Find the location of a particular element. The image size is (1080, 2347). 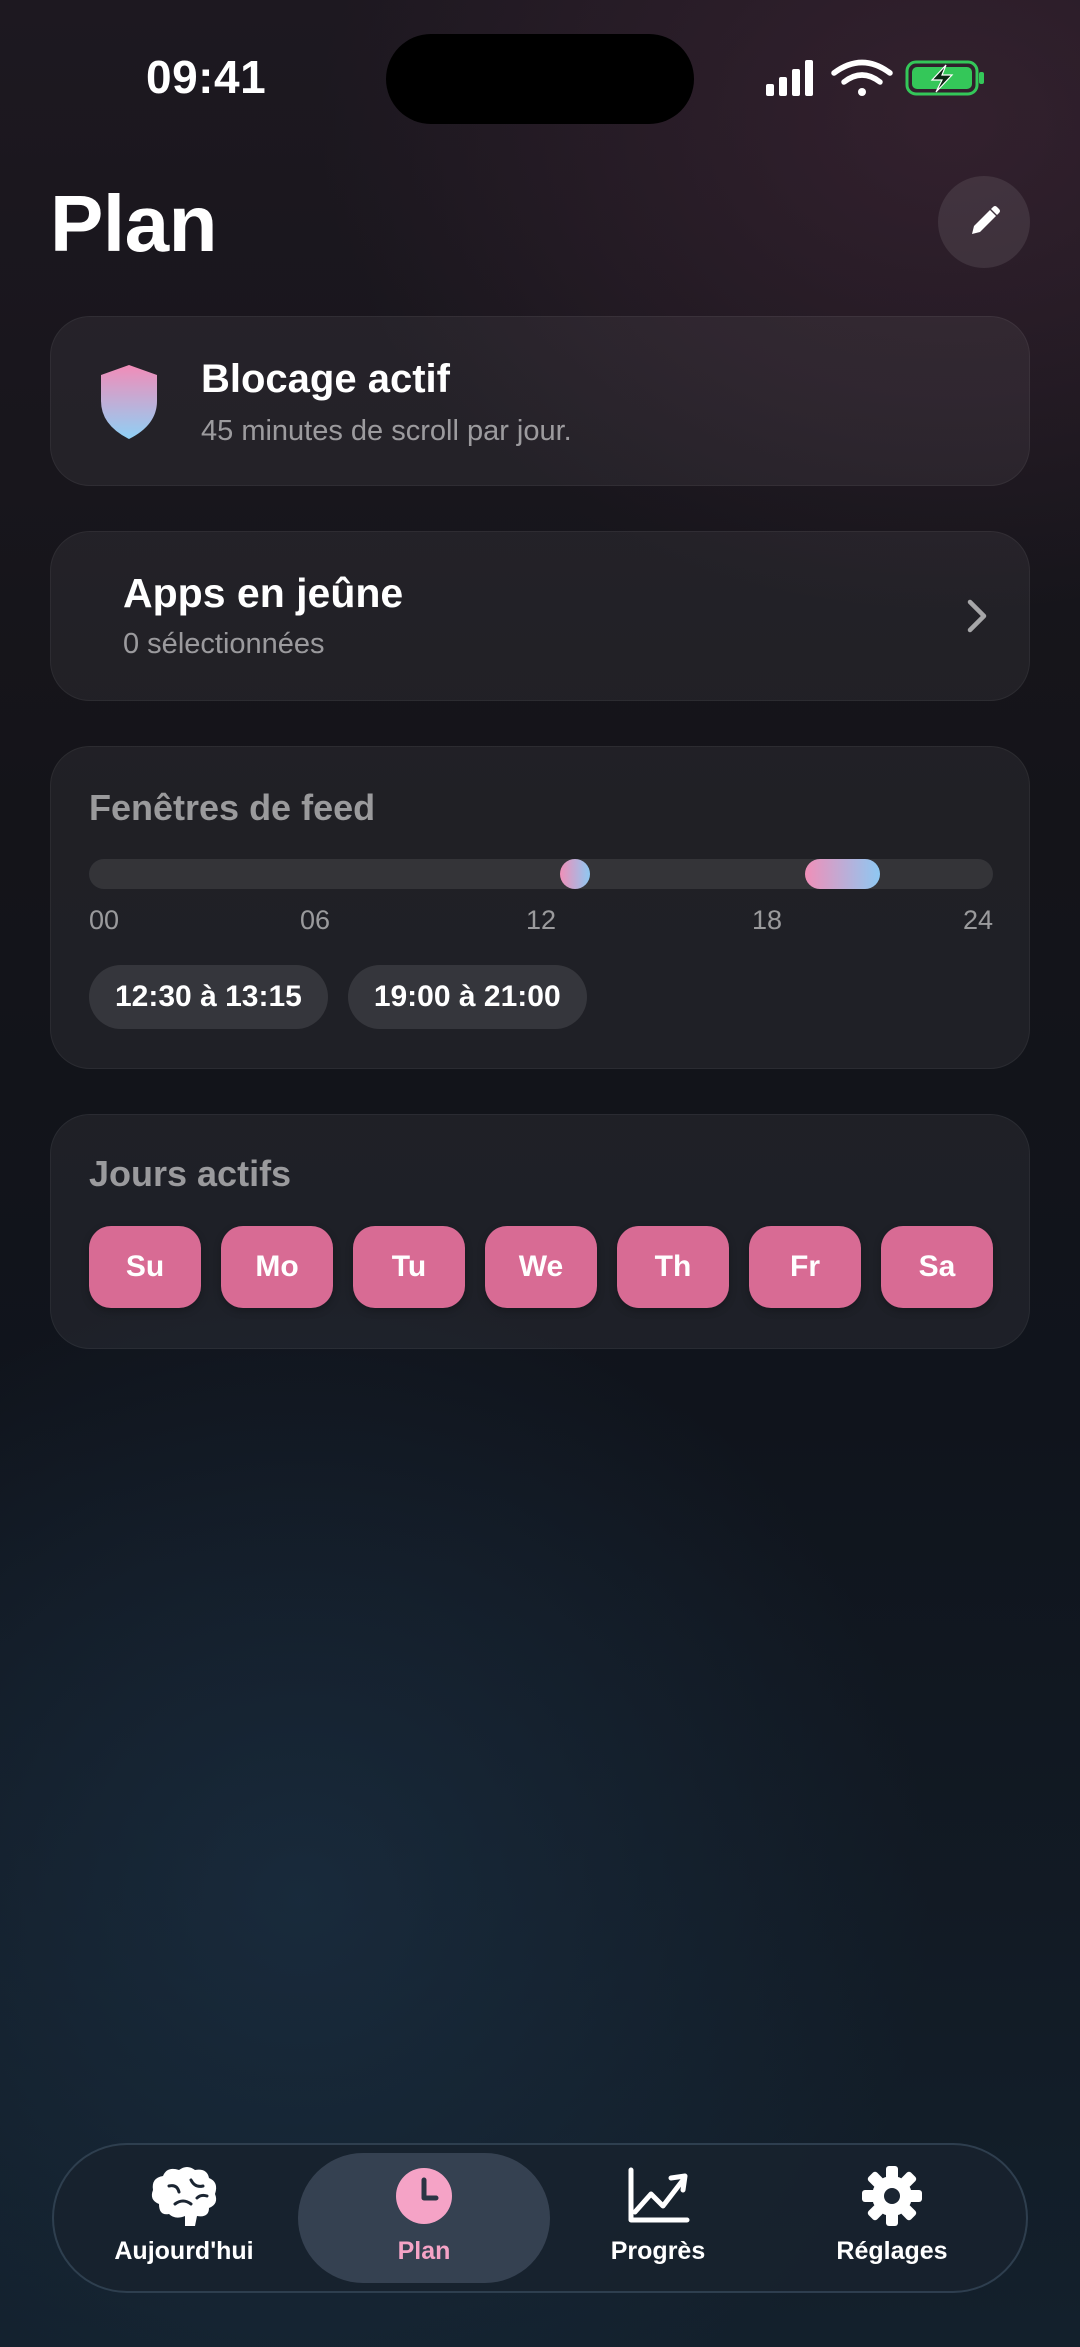

day-selector: Su Mo Tu We Th Fr Sa is located at coordinates (541, 1267).